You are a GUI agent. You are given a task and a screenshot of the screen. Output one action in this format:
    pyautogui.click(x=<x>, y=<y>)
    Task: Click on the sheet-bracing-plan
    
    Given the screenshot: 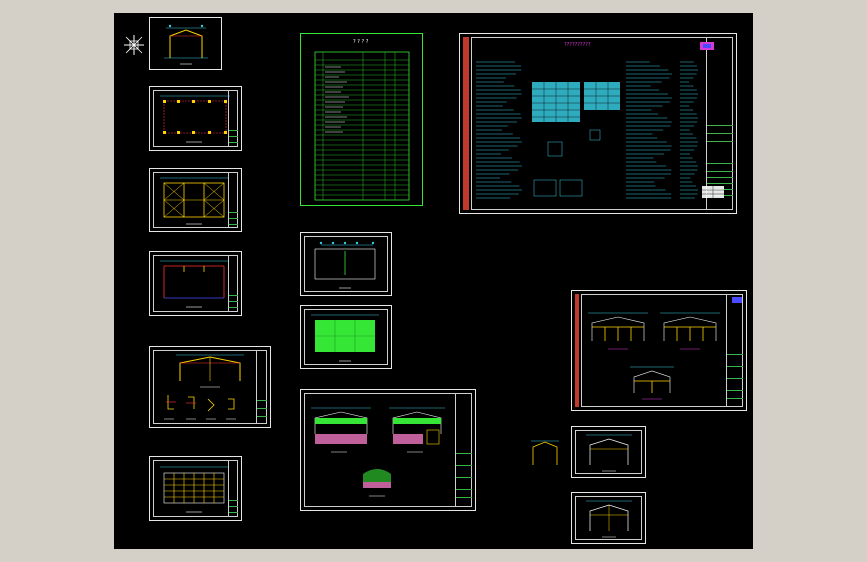 What is the action you would take?
    pyautogui.click(x=195, y=200)
    